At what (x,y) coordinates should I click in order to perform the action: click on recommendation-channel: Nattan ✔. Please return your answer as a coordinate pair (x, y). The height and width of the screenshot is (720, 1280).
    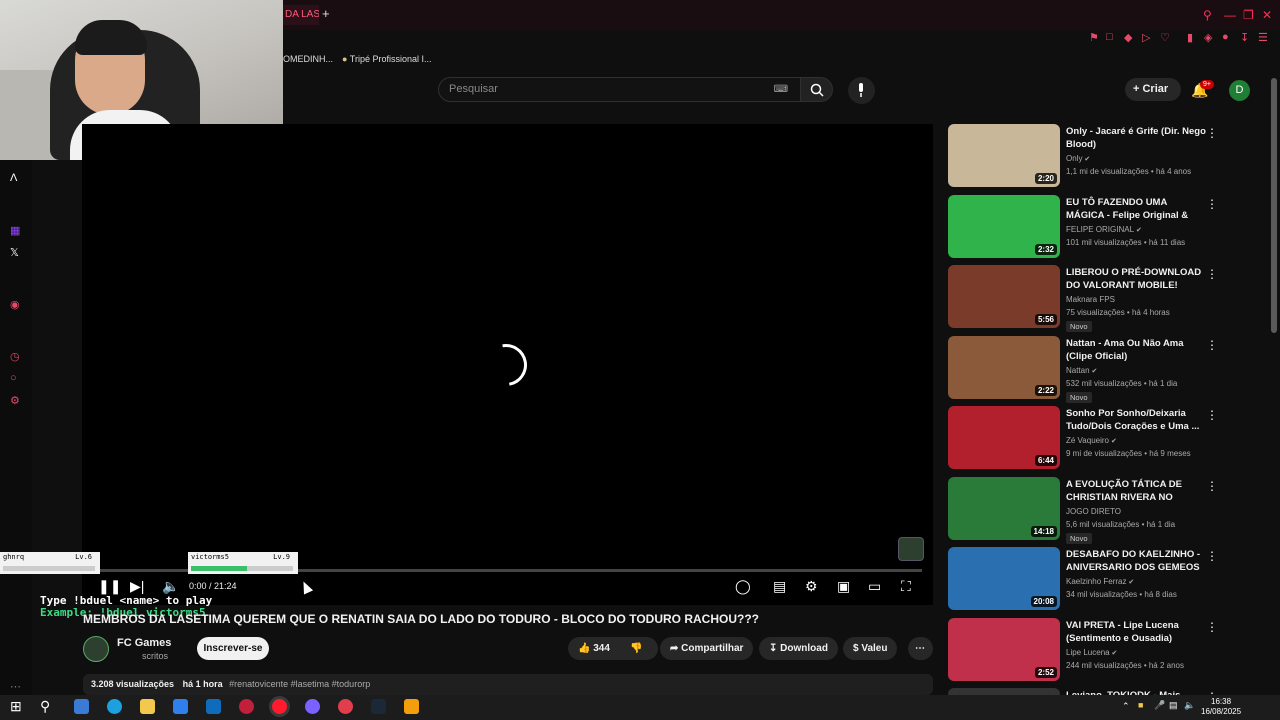
    Looking at the image, I should click on (1081, 370).